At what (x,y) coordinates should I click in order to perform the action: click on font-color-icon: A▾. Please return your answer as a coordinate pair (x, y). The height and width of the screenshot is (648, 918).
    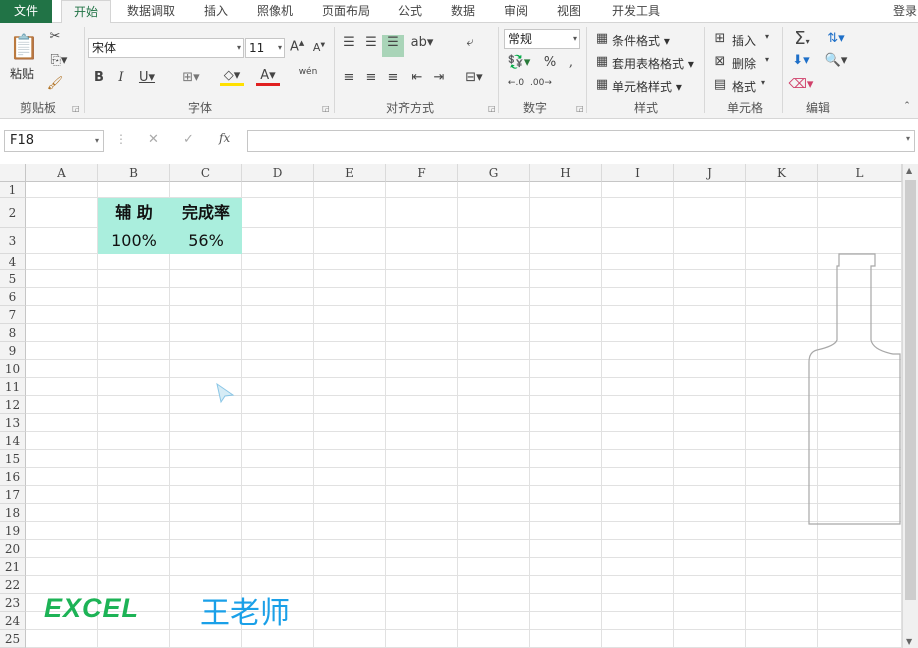
    Looking at the image, I should click on (268, 77).